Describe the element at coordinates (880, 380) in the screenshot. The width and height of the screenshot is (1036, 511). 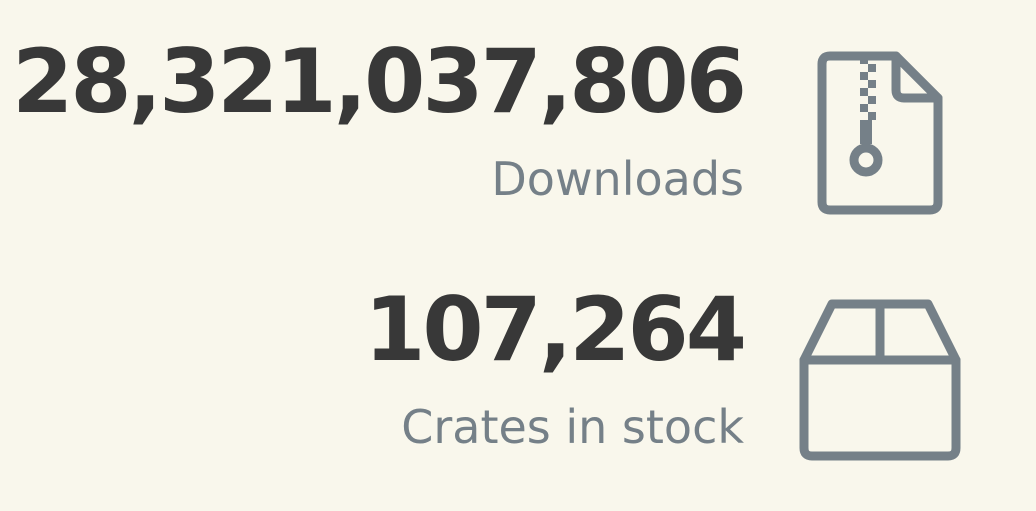
I see `box-icon` at that location.